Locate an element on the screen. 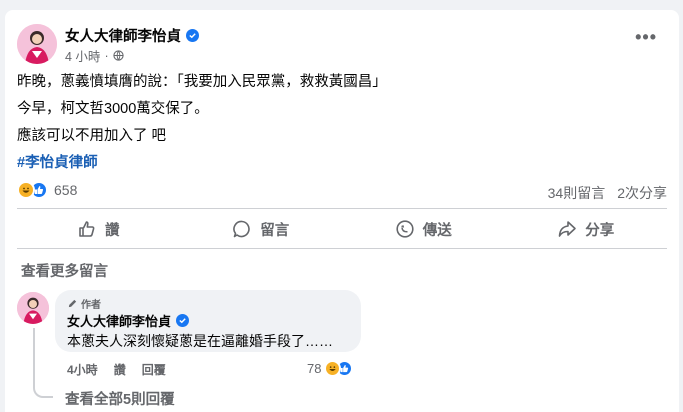  share-icon is located at coordinates (567, 229).